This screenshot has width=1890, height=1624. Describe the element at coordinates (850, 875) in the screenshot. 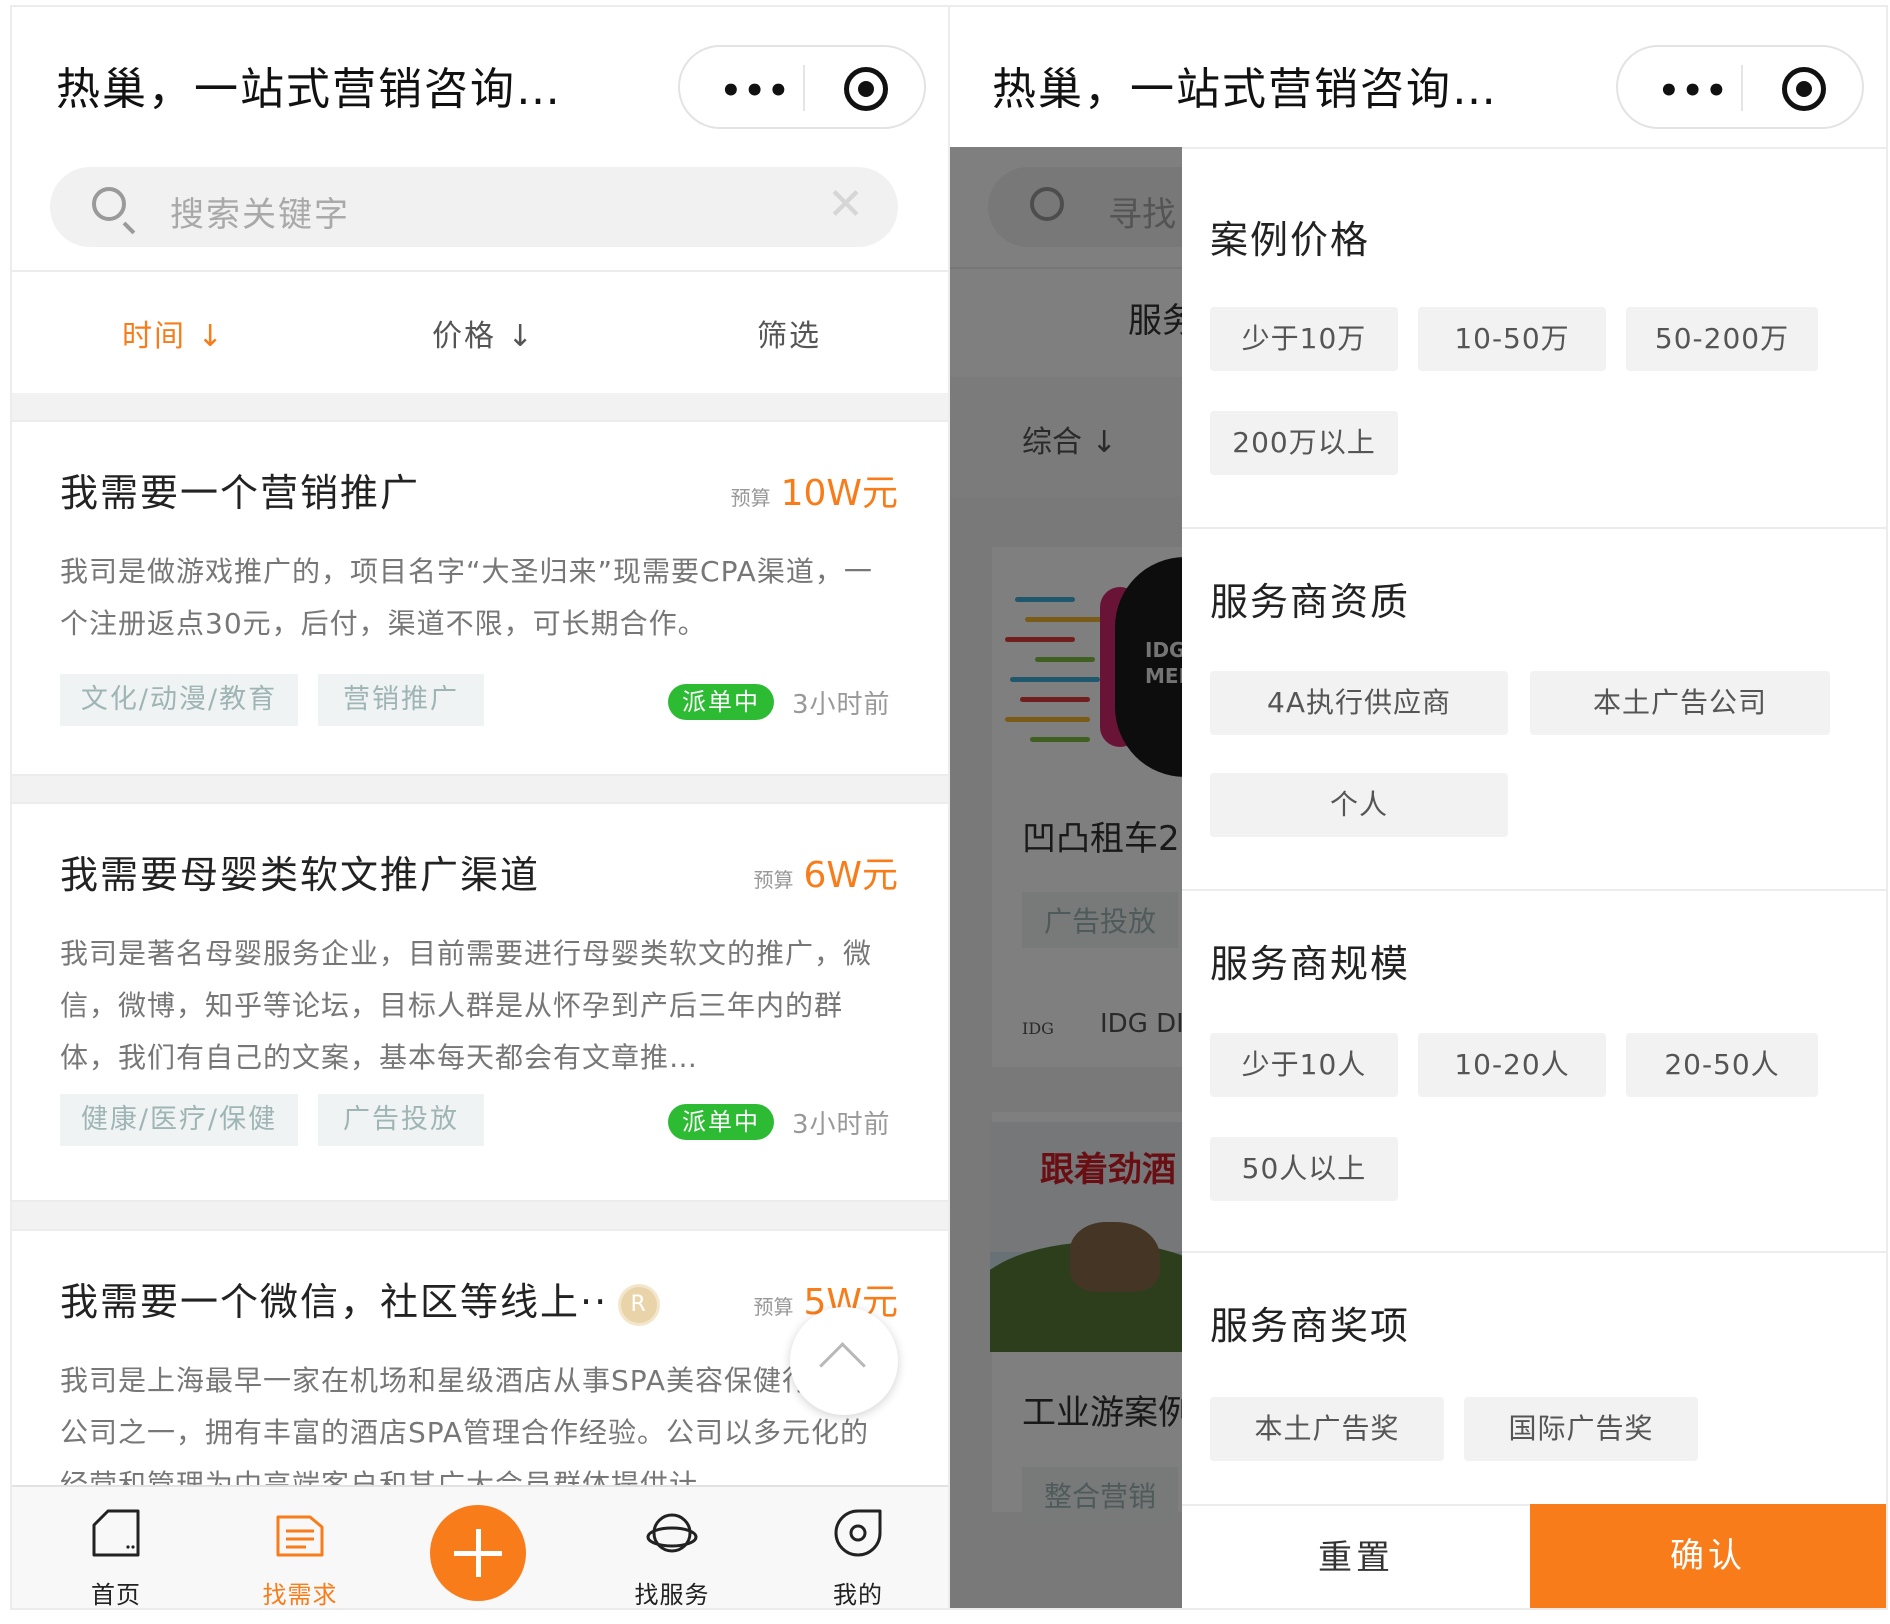

I see `budget-value: 6W元` at that location.